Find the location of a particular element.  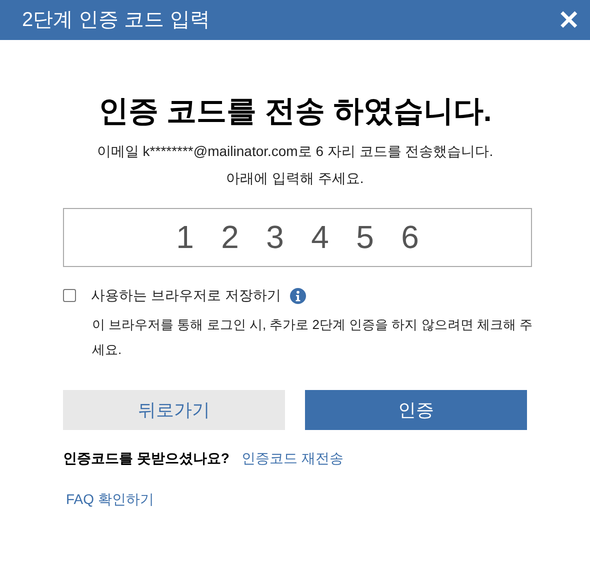

remember-checkbox is located at coordinates (69, 295).